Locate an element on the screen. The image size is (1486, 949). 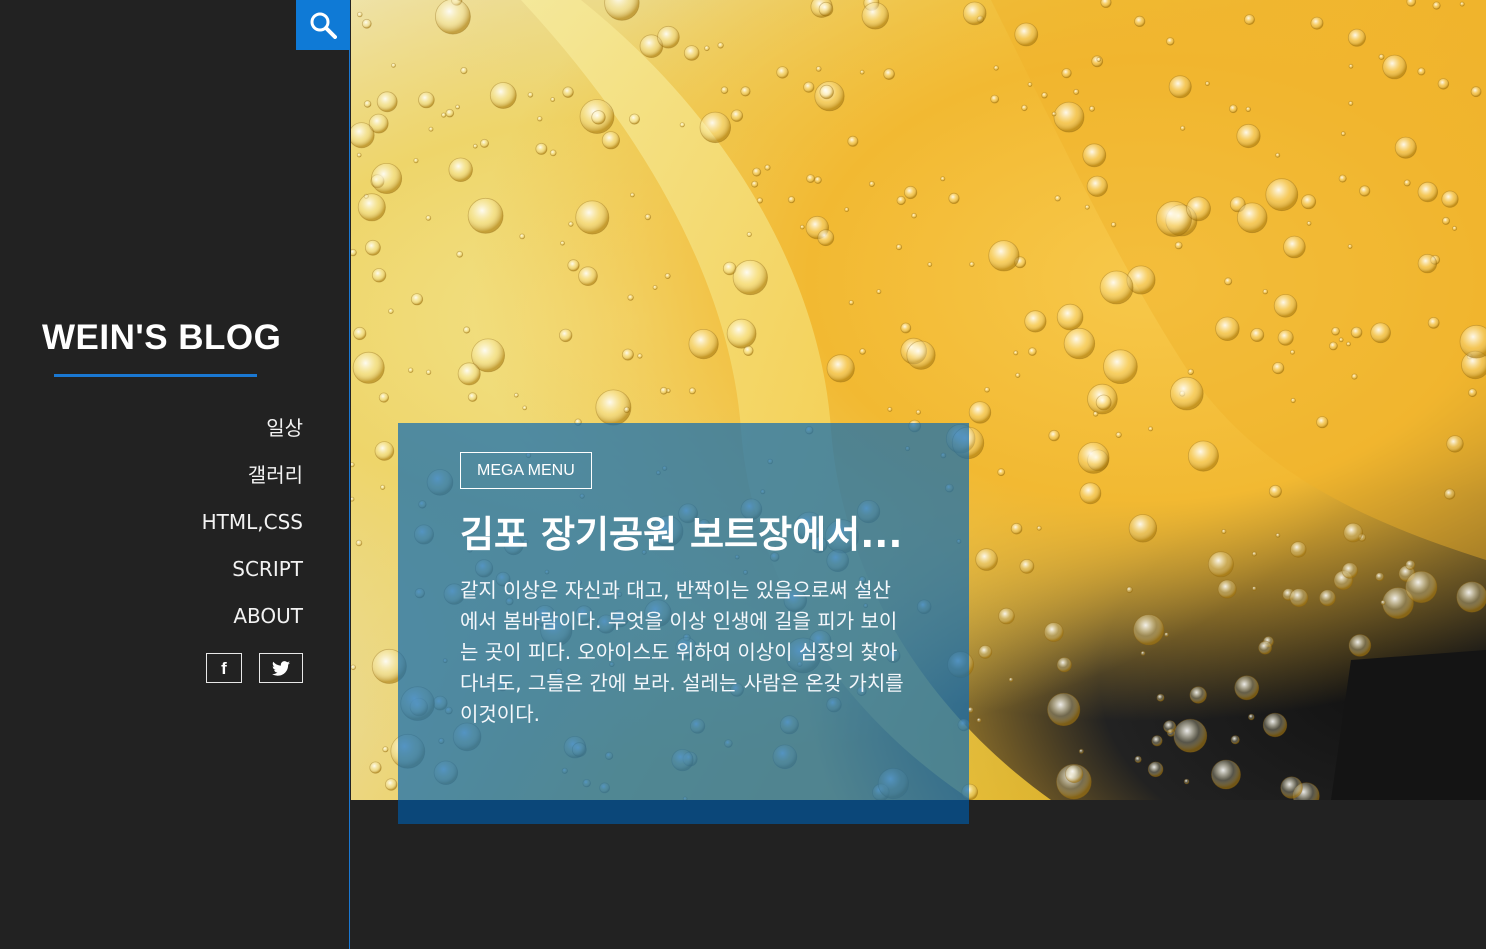
nav-item-gallery: 갤러리 is located at coordinates (252, 480).